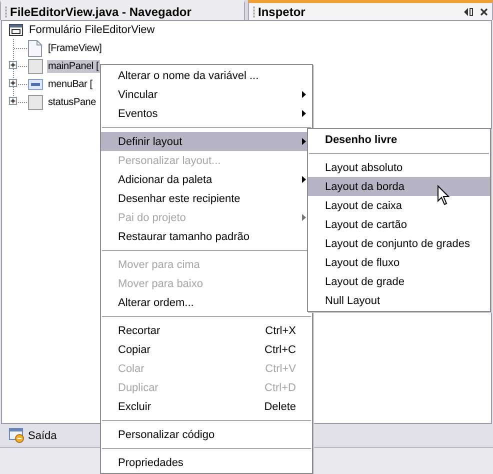 This screenshot has width=493, height=474. I want to click on shortcut-label: Ctrl+V, so click(280, 368).